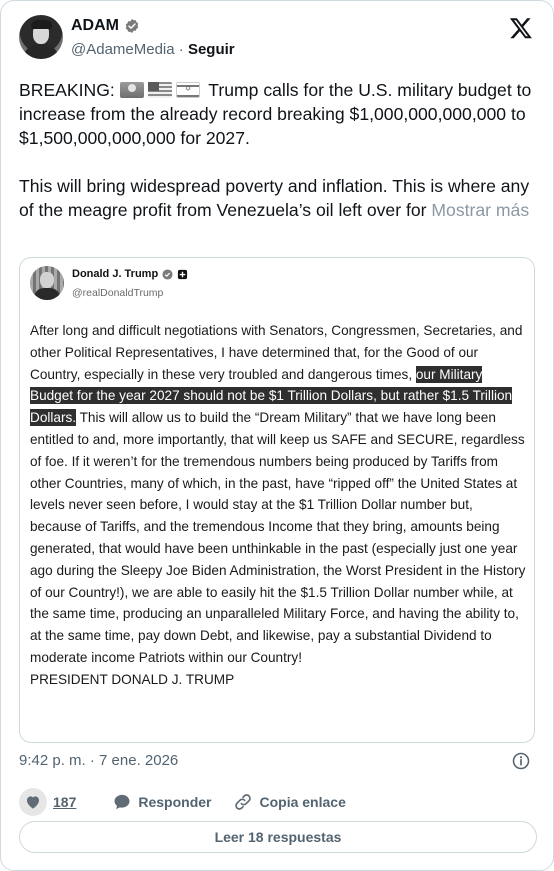 This screenshot has height=871, width=554. I want to click on follow-button: Seguir, so click(211, 49).